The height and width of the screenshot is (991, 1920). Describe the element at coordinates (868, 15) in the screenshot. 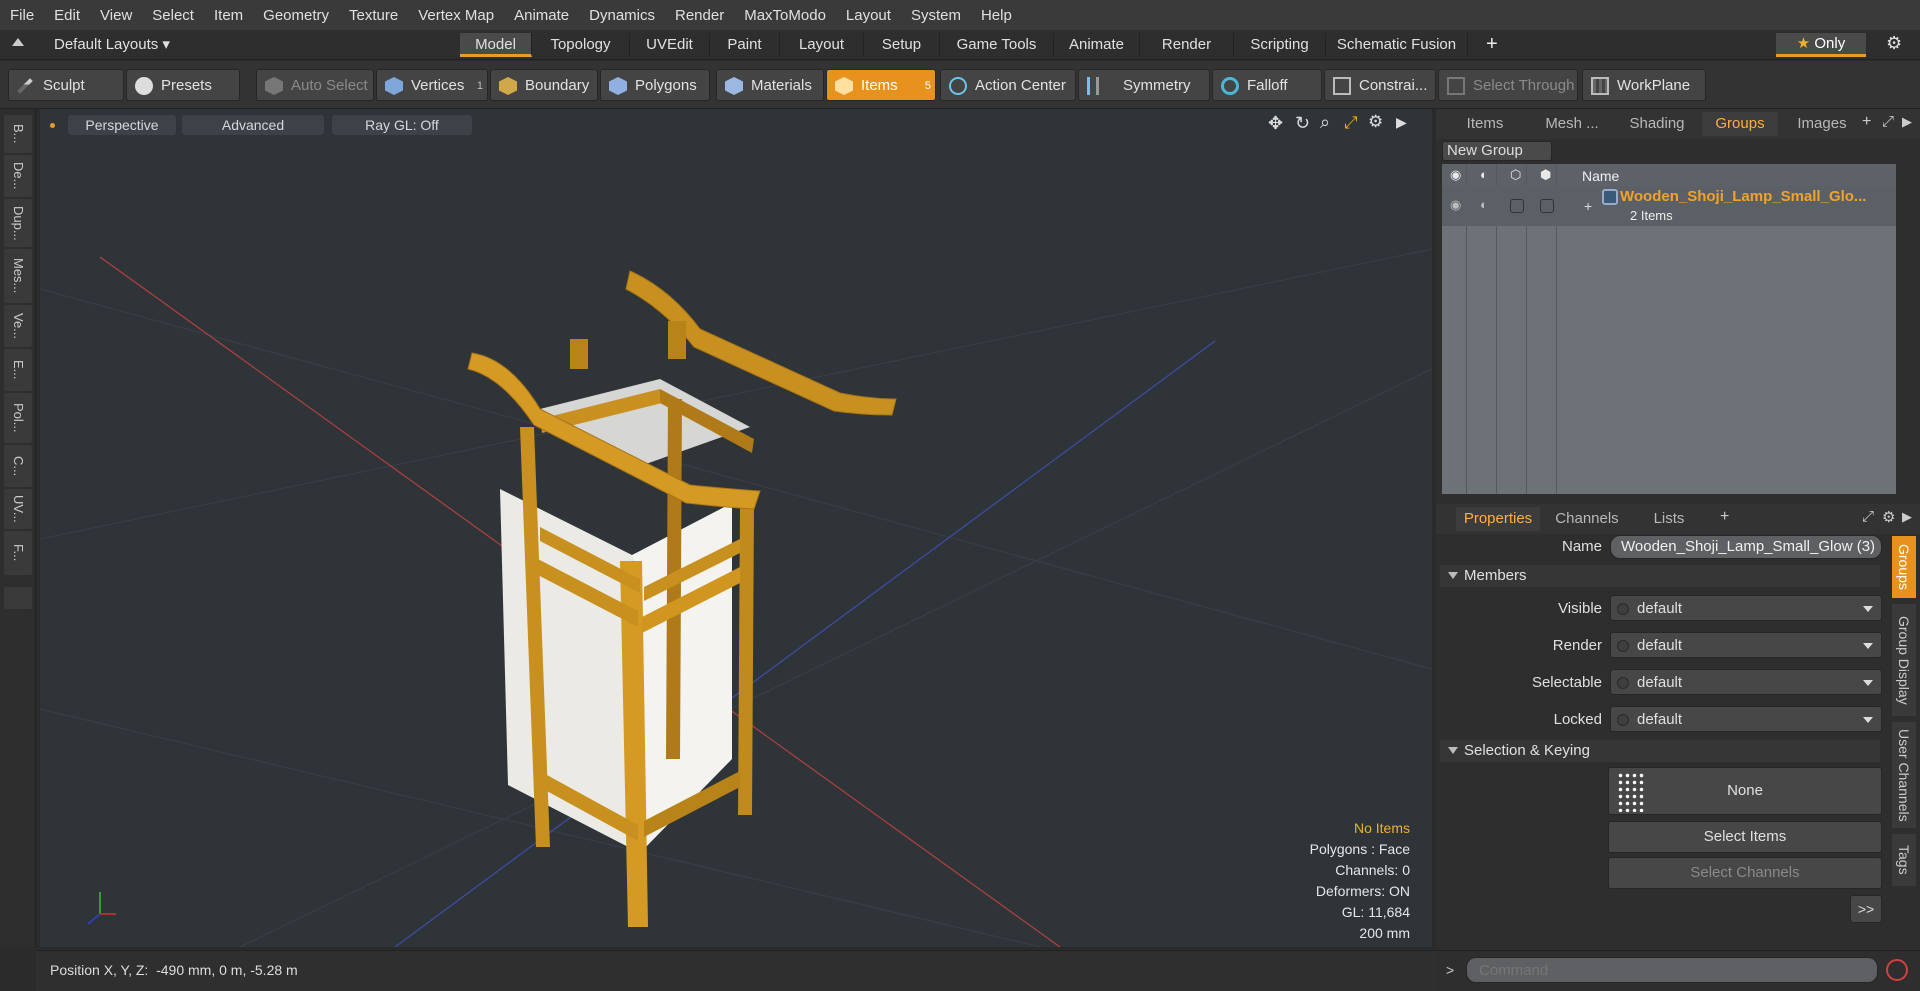

I see `menu-layout: Layout` at that location.